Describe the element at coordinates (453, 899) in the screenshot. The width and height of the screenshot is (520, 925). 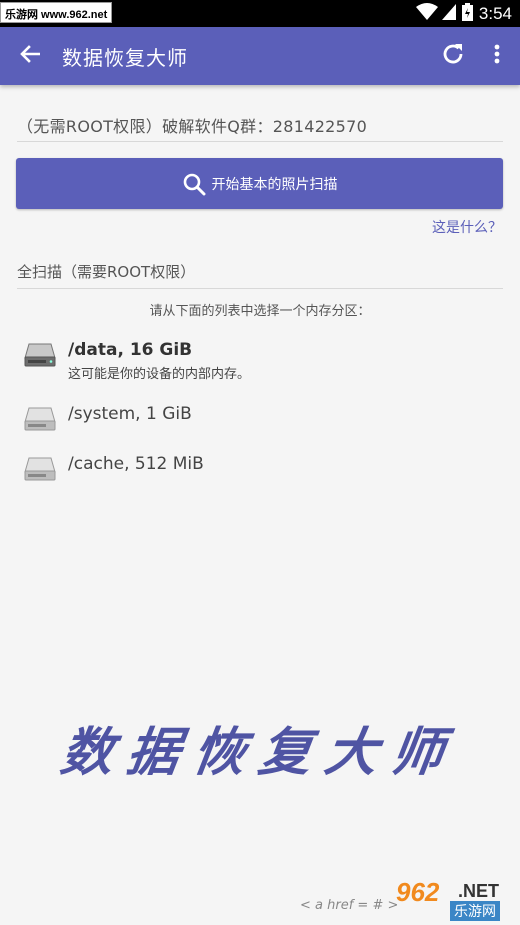
I see `watermark-logo: 962 .NET 乐游网` at that location.